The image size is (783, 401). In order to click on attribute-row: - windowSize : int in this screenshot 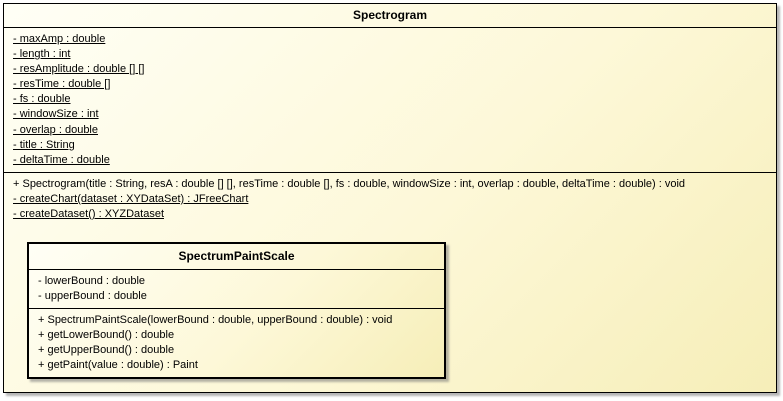, I will do `click(56, 114)`.